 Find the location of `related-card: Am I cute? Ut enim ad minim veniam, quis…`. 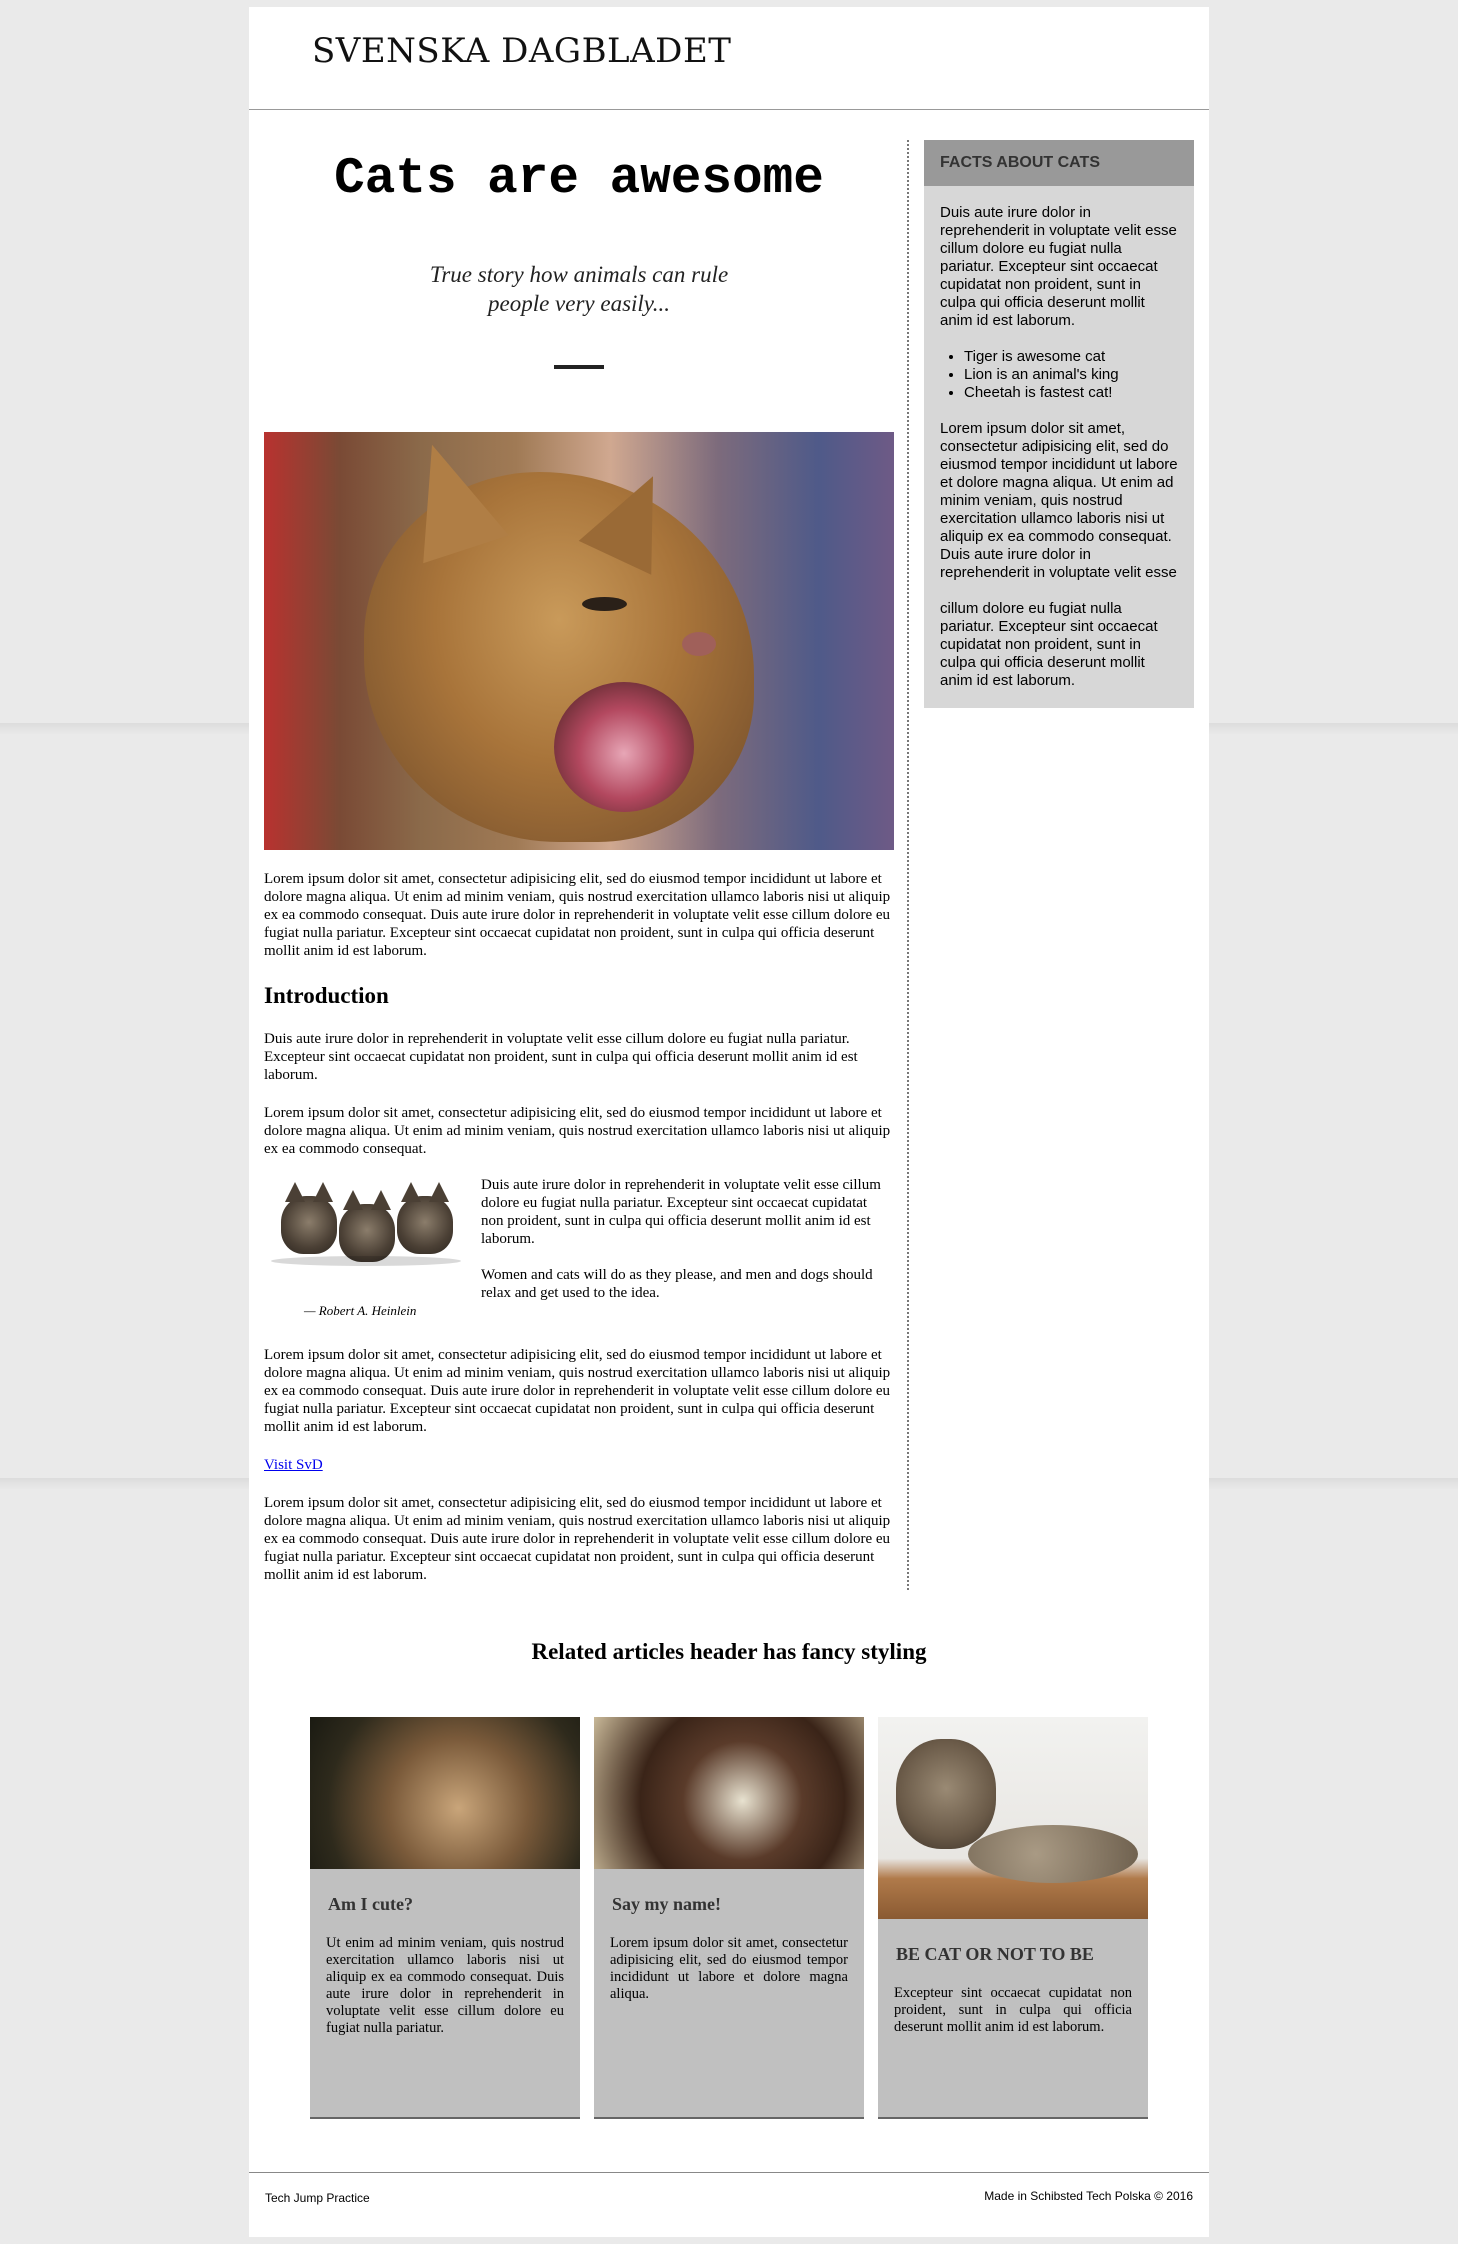

related-card: Am I cute? Ut enim ad minim veniam, quis… is located at coordinates (445, 1918).